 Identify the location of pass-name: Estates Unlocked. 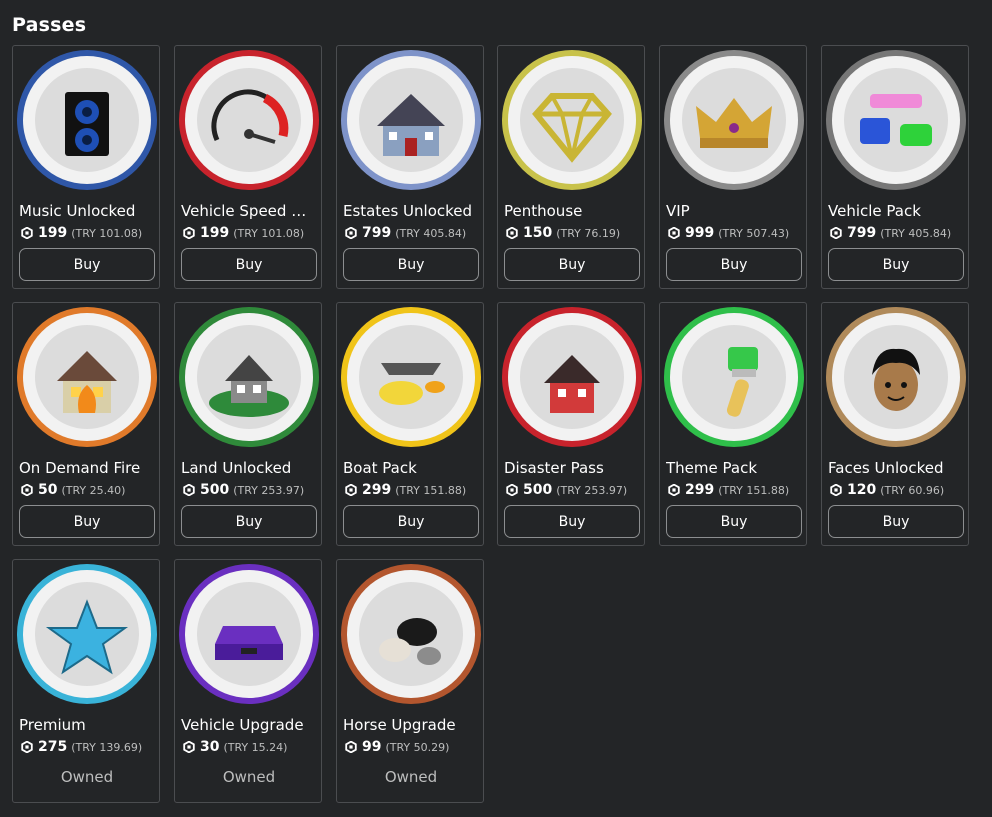
(411, 211).